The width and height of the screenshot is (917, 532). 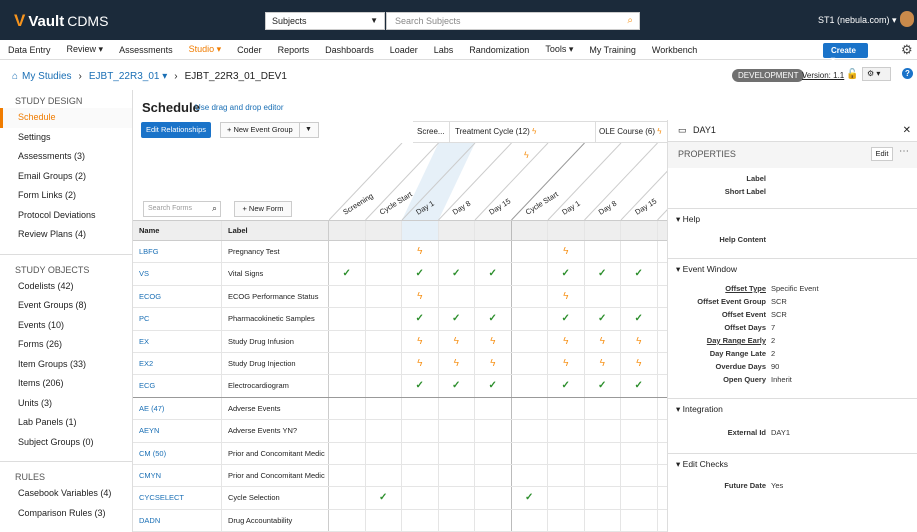 What do you see at coordinates (308, 130) in the screenshot?
I see `new-event-group-dropdown: ▼` at bounding box center [308, 130].